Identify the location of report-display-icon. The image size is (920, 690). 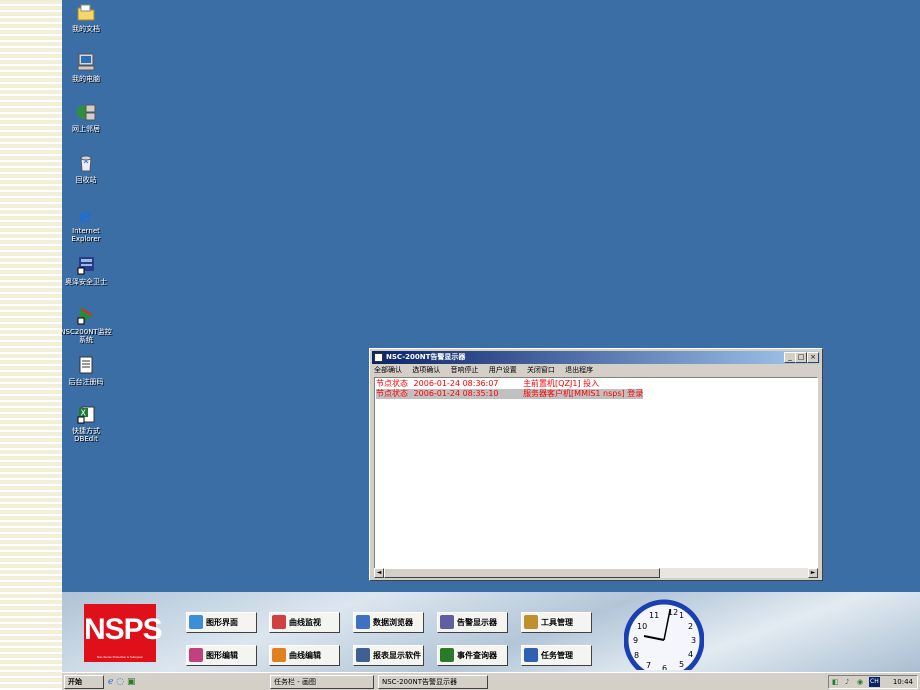
(363, 655).